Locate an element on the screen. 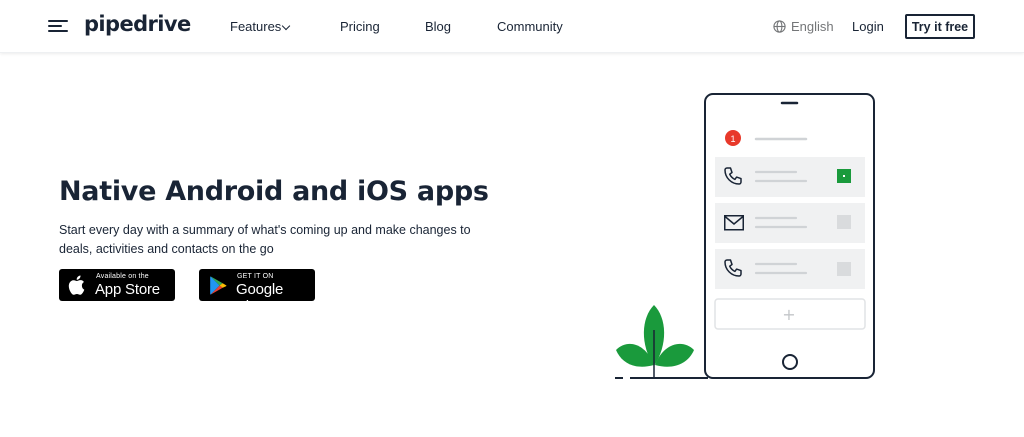  notification-count: 1 is located at coordinates (732, 139).